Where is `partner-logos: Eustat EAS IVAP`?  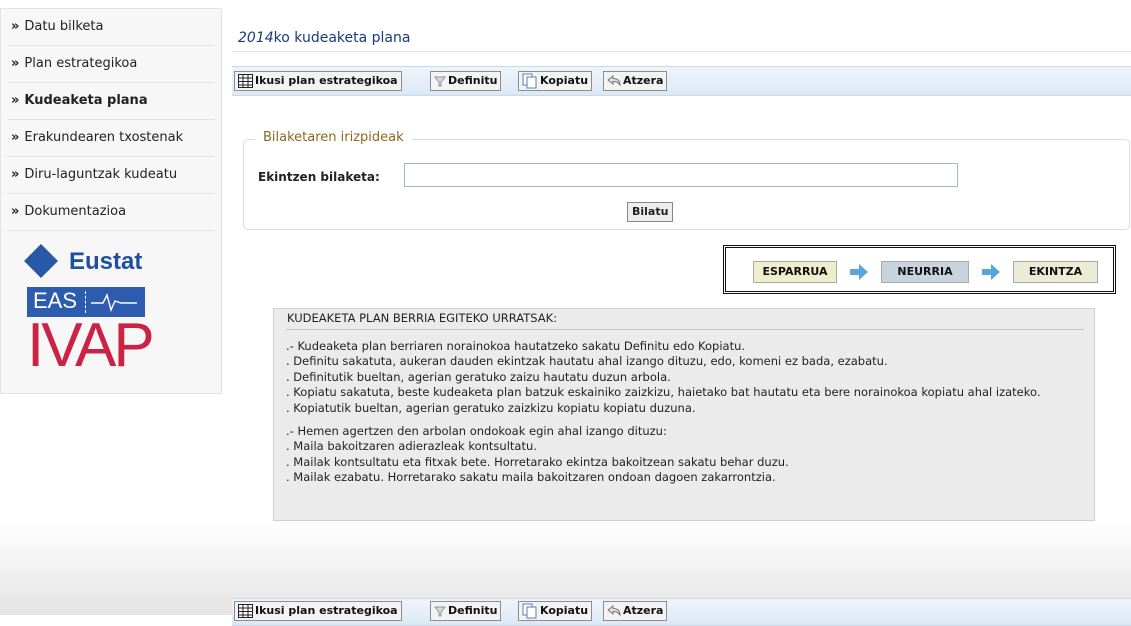
partner-logos: Eustat EAS IVAP is located at coordinates (95, 315).